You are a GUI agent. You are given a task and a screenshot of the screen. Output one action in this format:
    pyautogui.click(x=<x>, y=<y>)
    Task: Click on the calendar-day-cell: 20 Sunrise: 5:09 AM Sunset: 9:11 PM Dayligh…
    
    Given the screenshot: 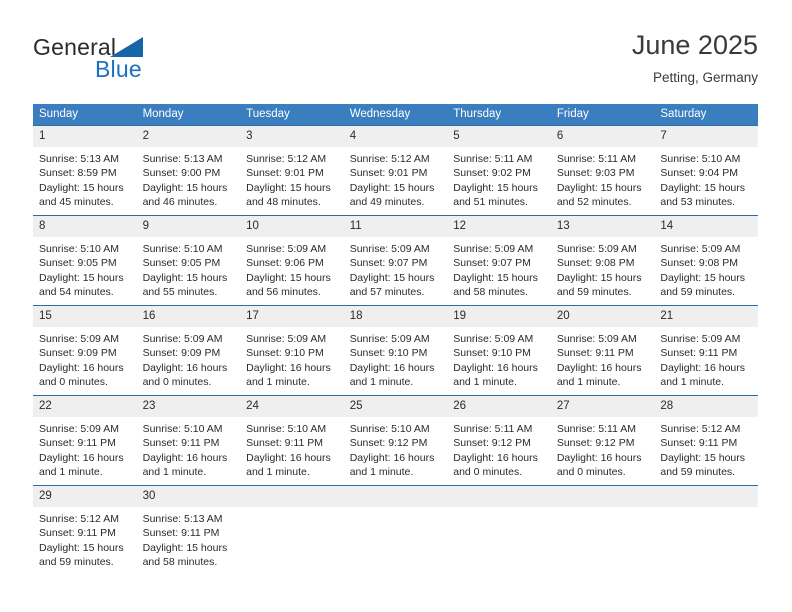 What is the action you would take?
    pyautogui.click(x=602, y=350)
    